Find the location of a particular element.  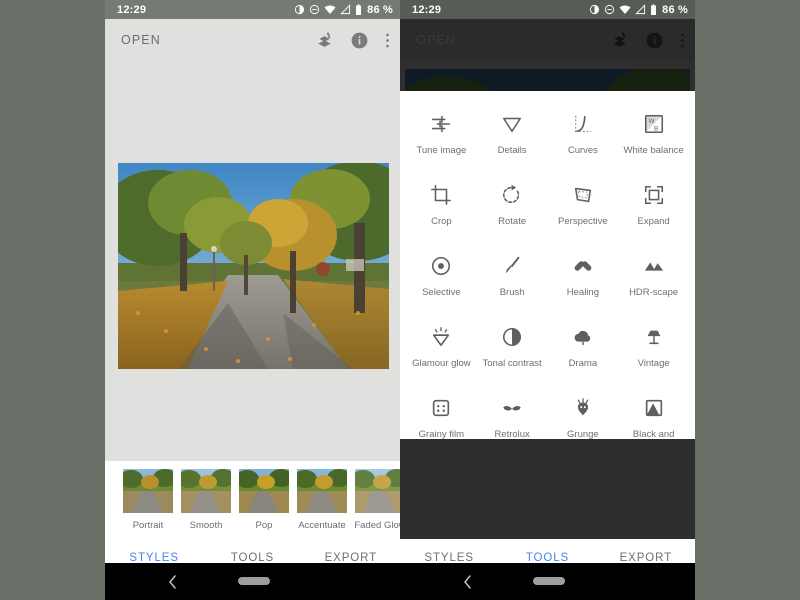

rotate-icon is located at coordinates (512, 195).